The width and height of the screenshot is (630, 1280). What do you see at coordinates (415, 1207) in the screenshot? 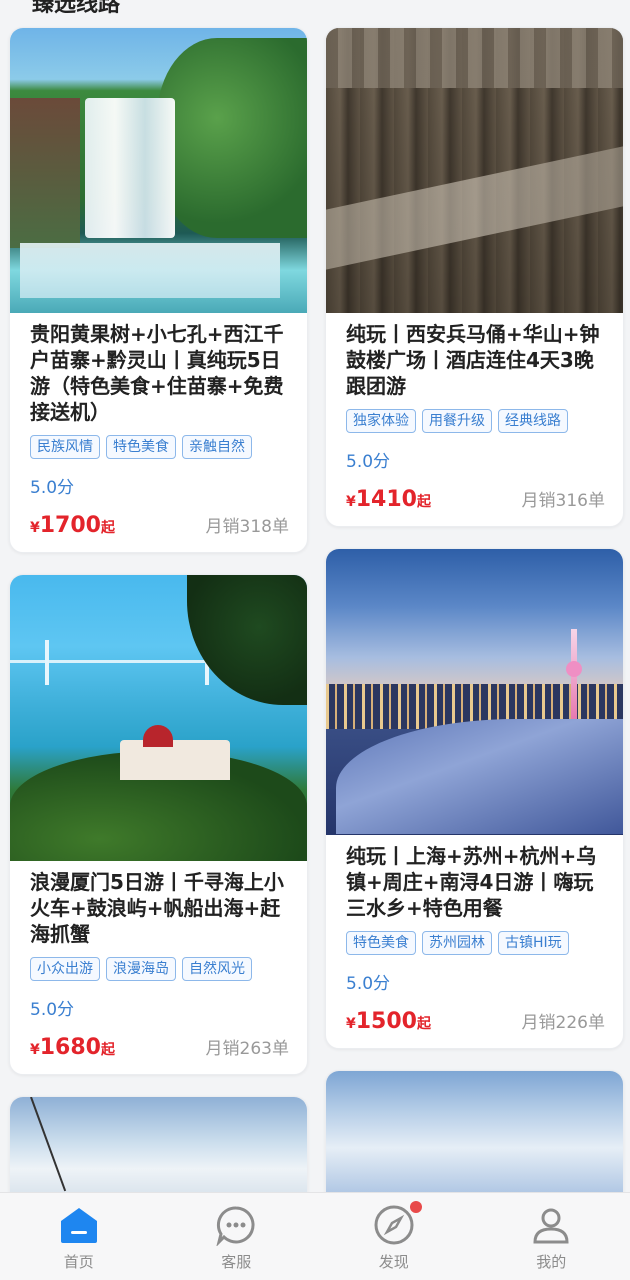
I see `notification-dot` at bounding box center [415, 1207].